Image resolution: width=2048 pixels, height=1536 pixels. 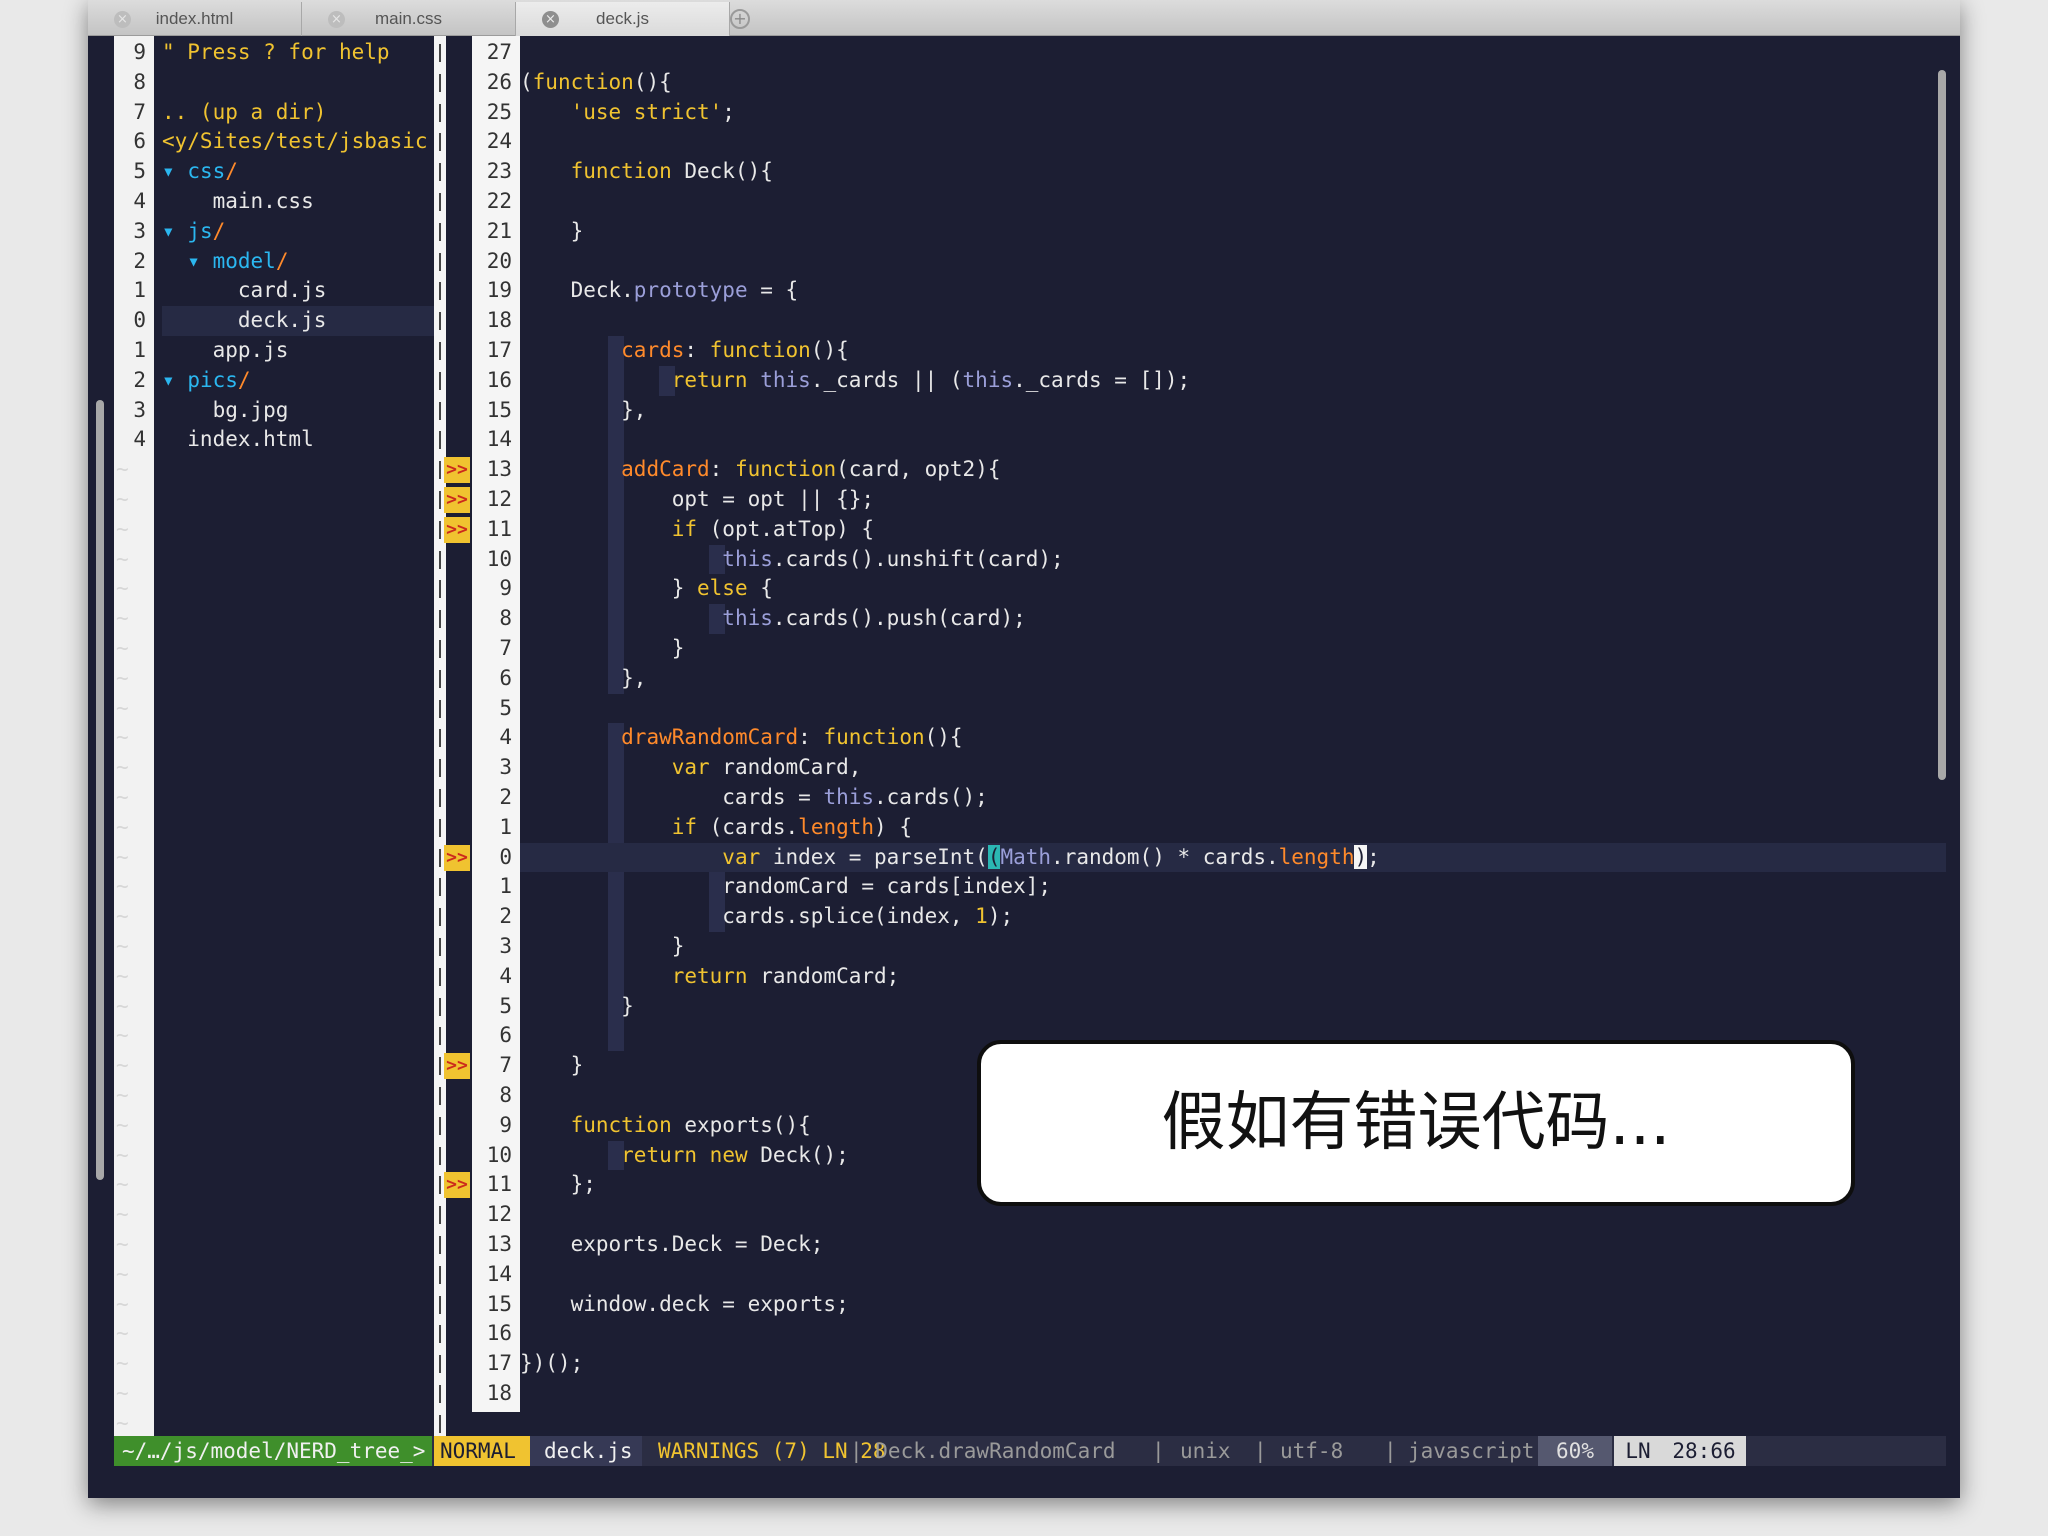 What do you see at coordinates (1233, 291) in the screenshot?
I see `code-line: Deck.prototype = {` at bounding box center [1233, 291].